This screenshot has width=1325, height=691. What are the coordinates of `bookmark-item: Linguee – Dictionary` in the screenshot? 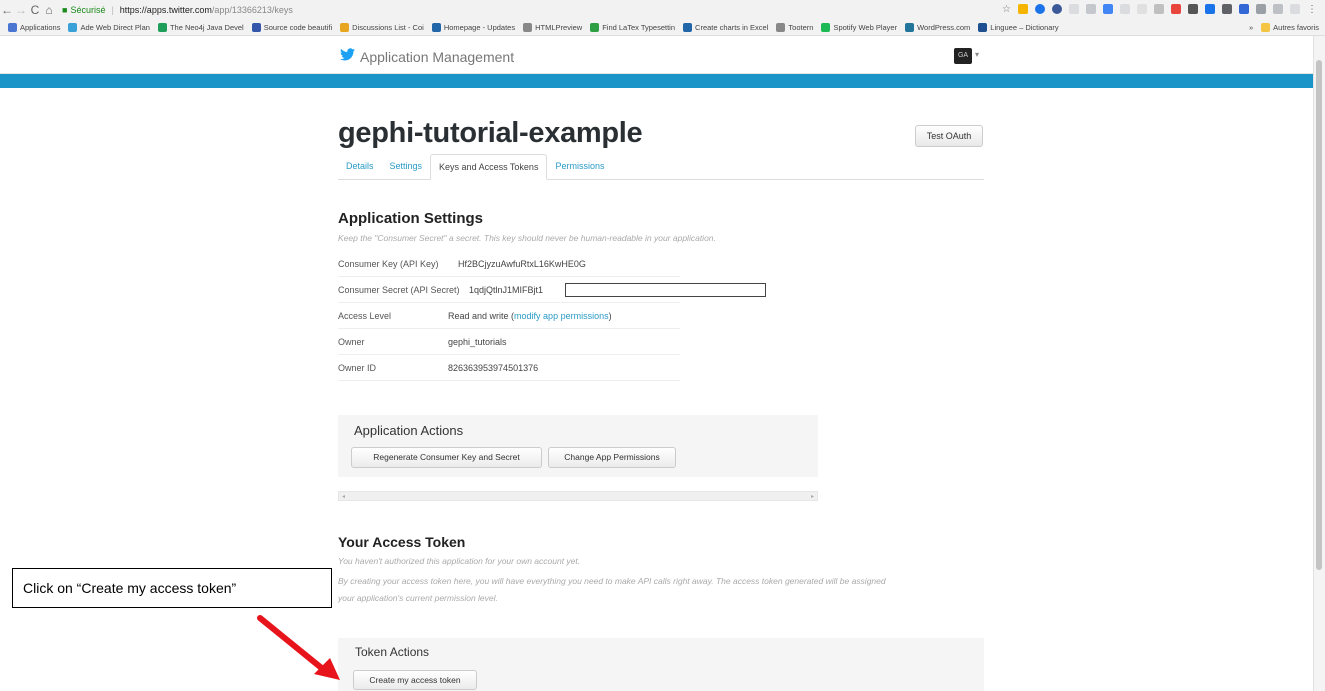 It's located at (1018, 27).